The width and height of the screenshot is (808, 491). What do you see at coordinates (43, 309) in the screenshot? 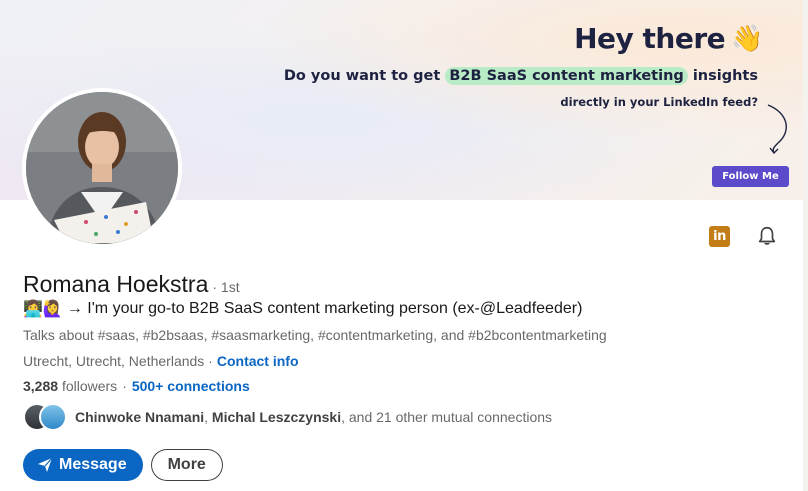
I see `headline-emoji-icon: 👩‍💻🙋‍♀️` at bounding box center [43, 309].